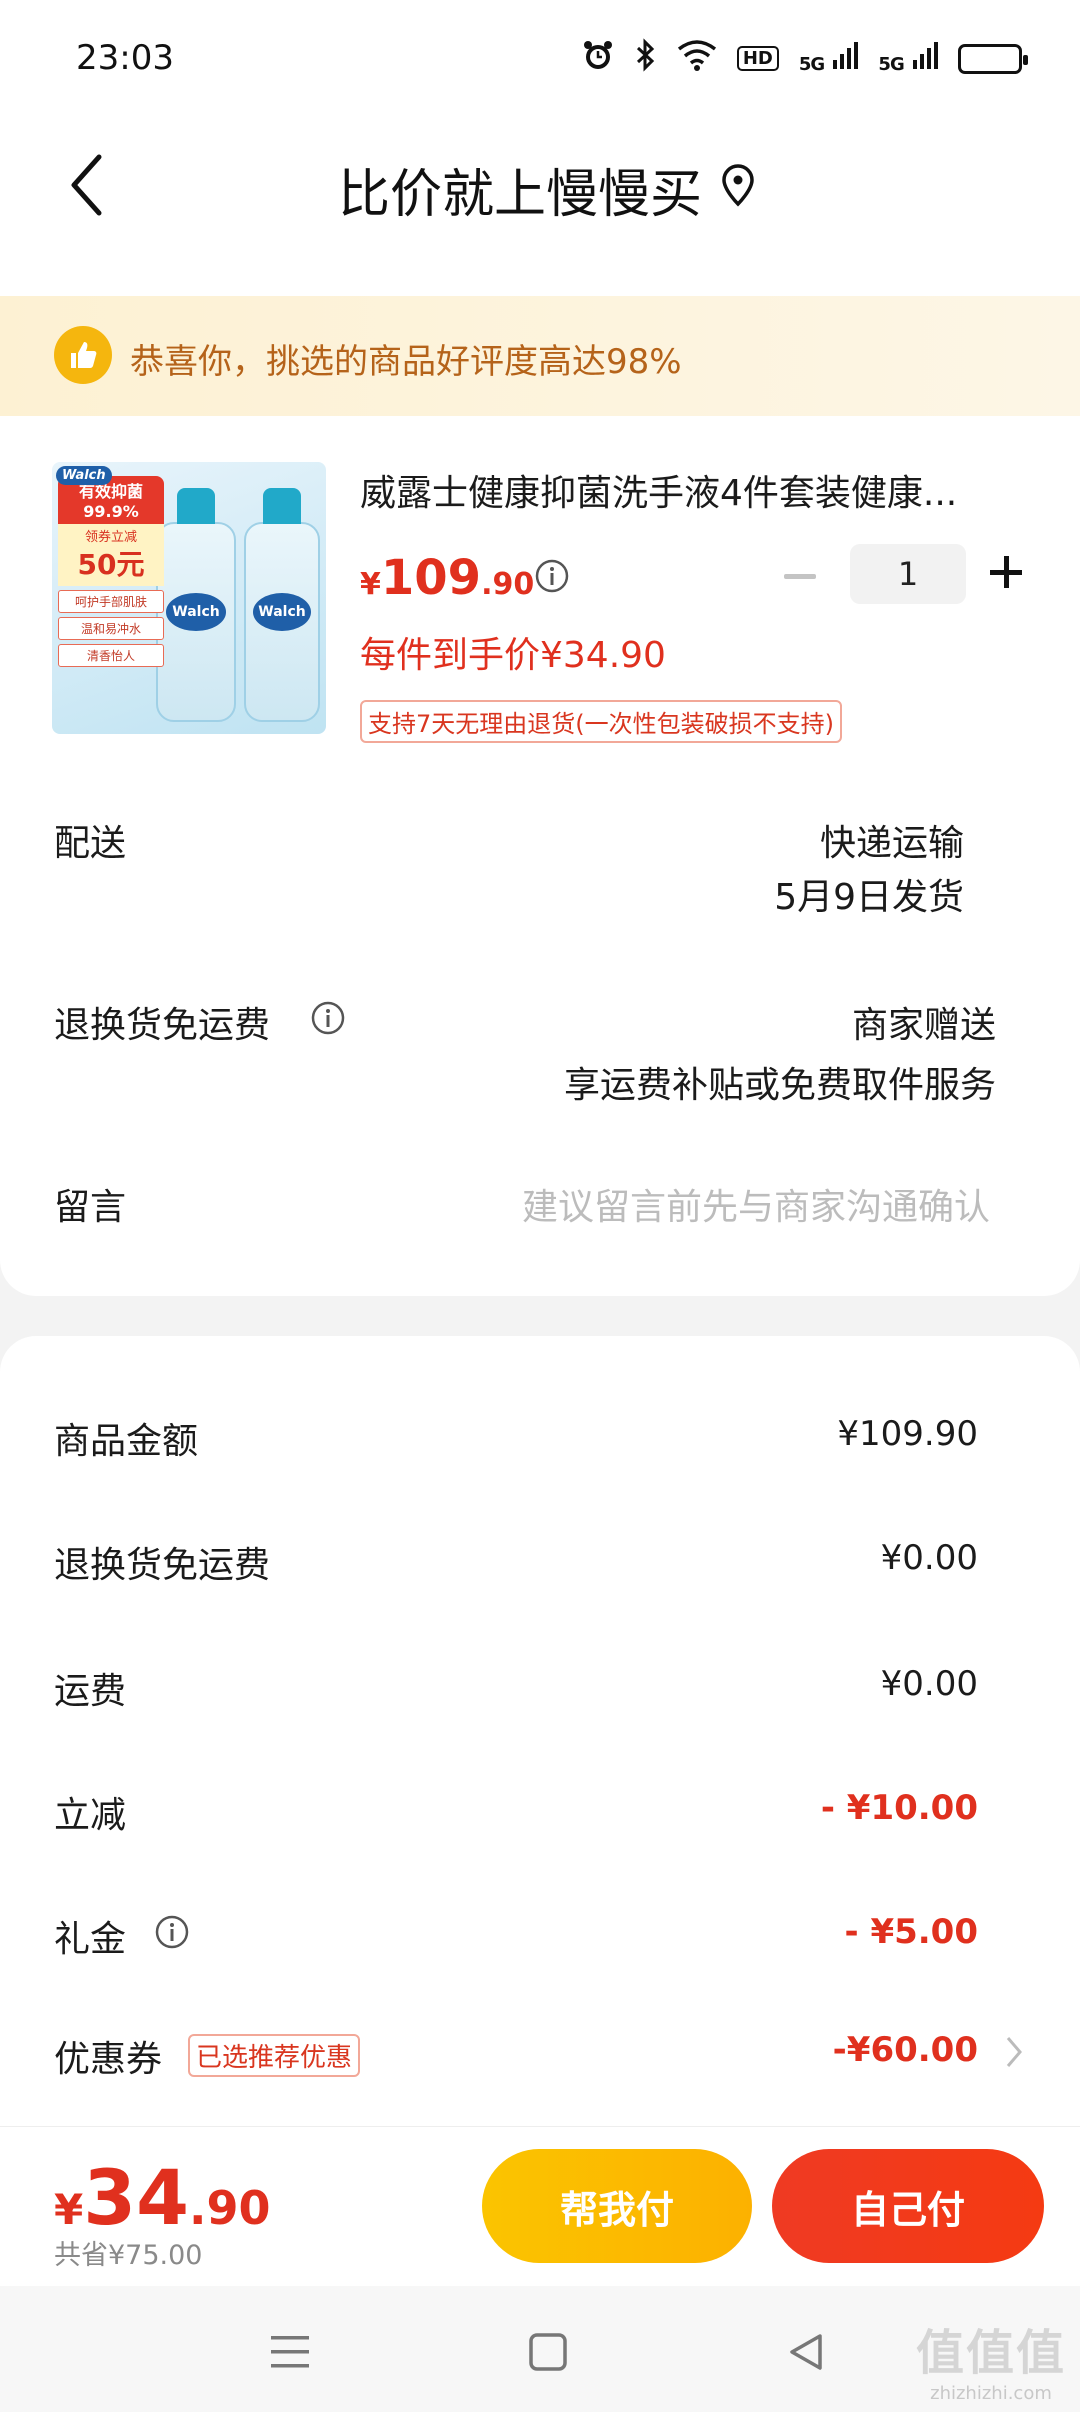 The image size is (1080, 2412). I want to click on return-policy-tag: 支持7天无理由退货(一次性包装破损不支持), so click(601, 721).